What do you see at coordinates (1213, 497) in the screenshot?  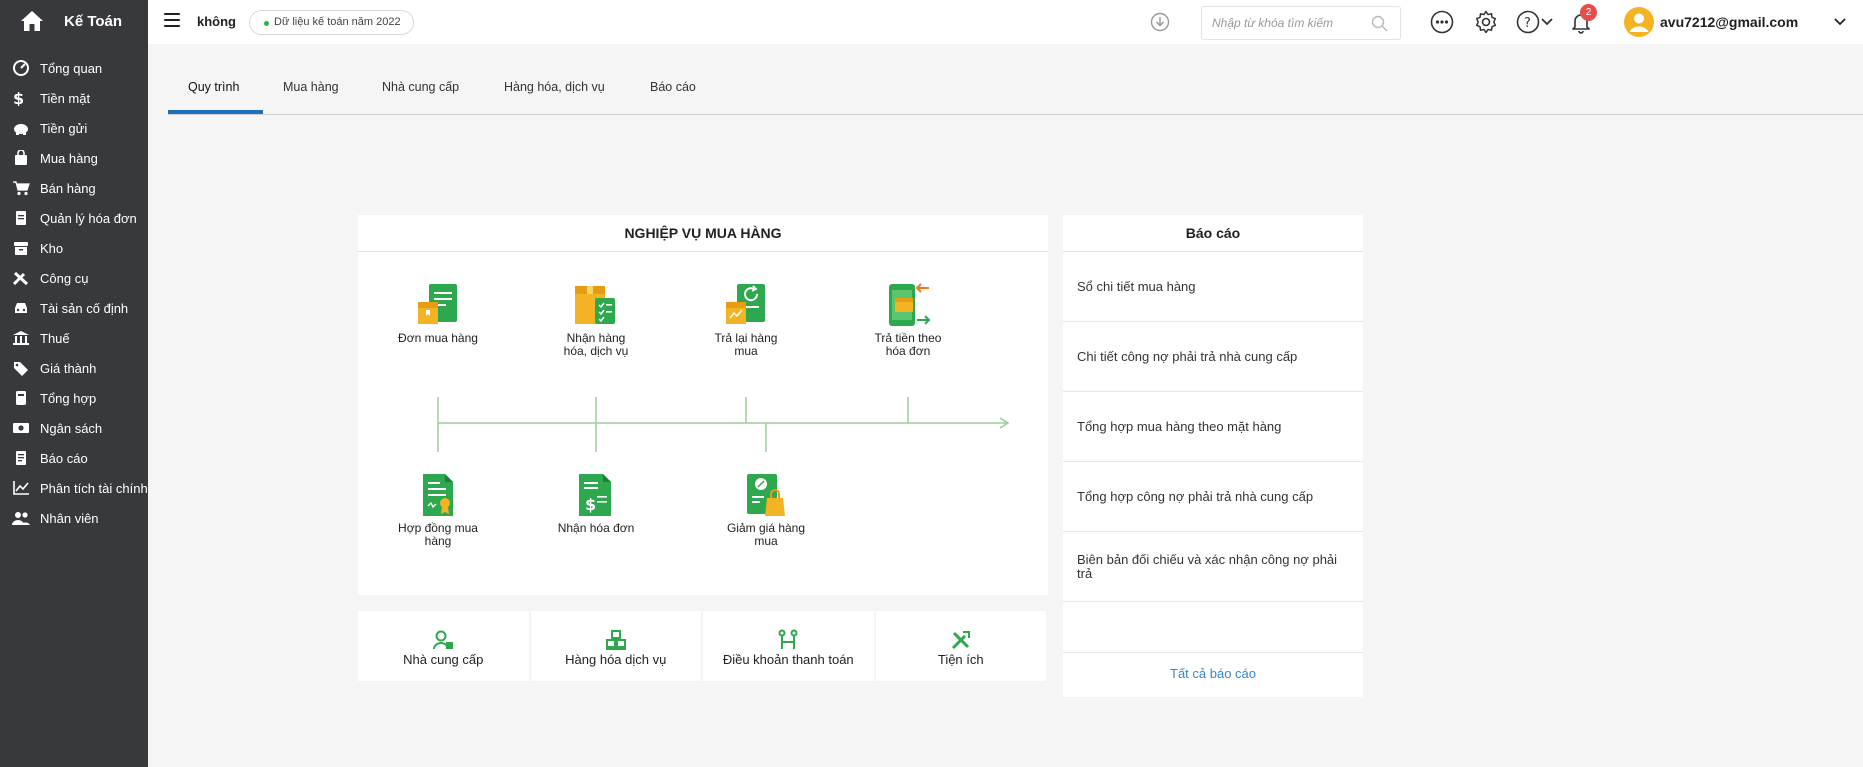 I see `report-link: Tổng hợp công nợ phải trả nhà cung cấp` at bounding box center [1213, 497].